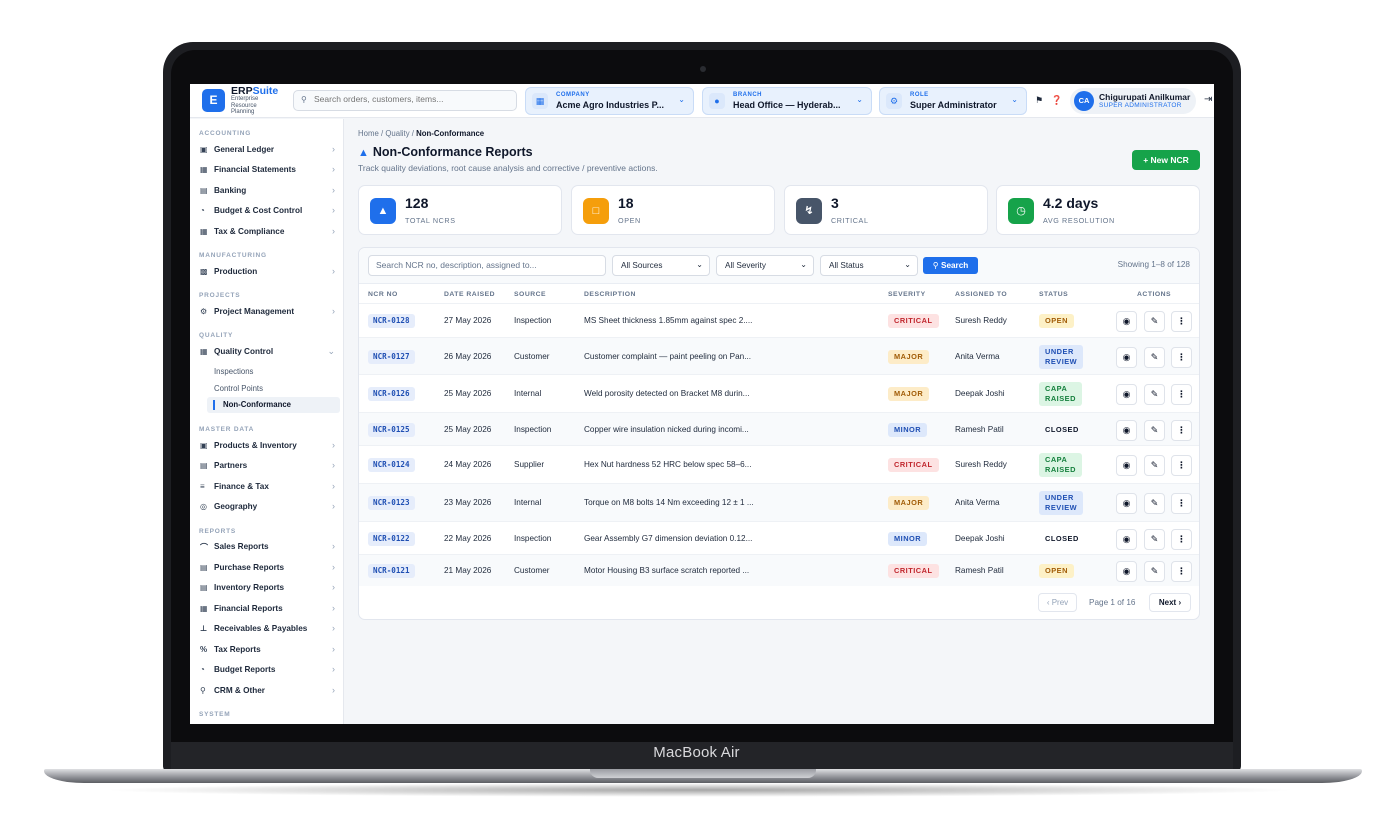  What do you see at coordinates (1039, 100) in the screenshot?
I see `bell-icon: ⚑` at bounding box center [1039, 100].